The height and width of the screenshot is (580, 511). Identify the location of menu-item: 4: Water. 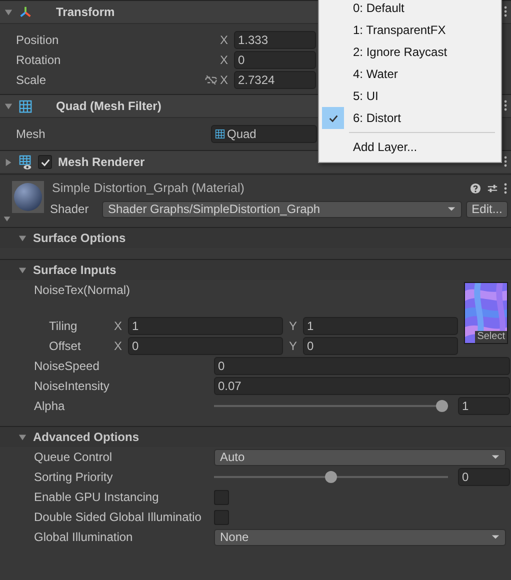
(410, 74).